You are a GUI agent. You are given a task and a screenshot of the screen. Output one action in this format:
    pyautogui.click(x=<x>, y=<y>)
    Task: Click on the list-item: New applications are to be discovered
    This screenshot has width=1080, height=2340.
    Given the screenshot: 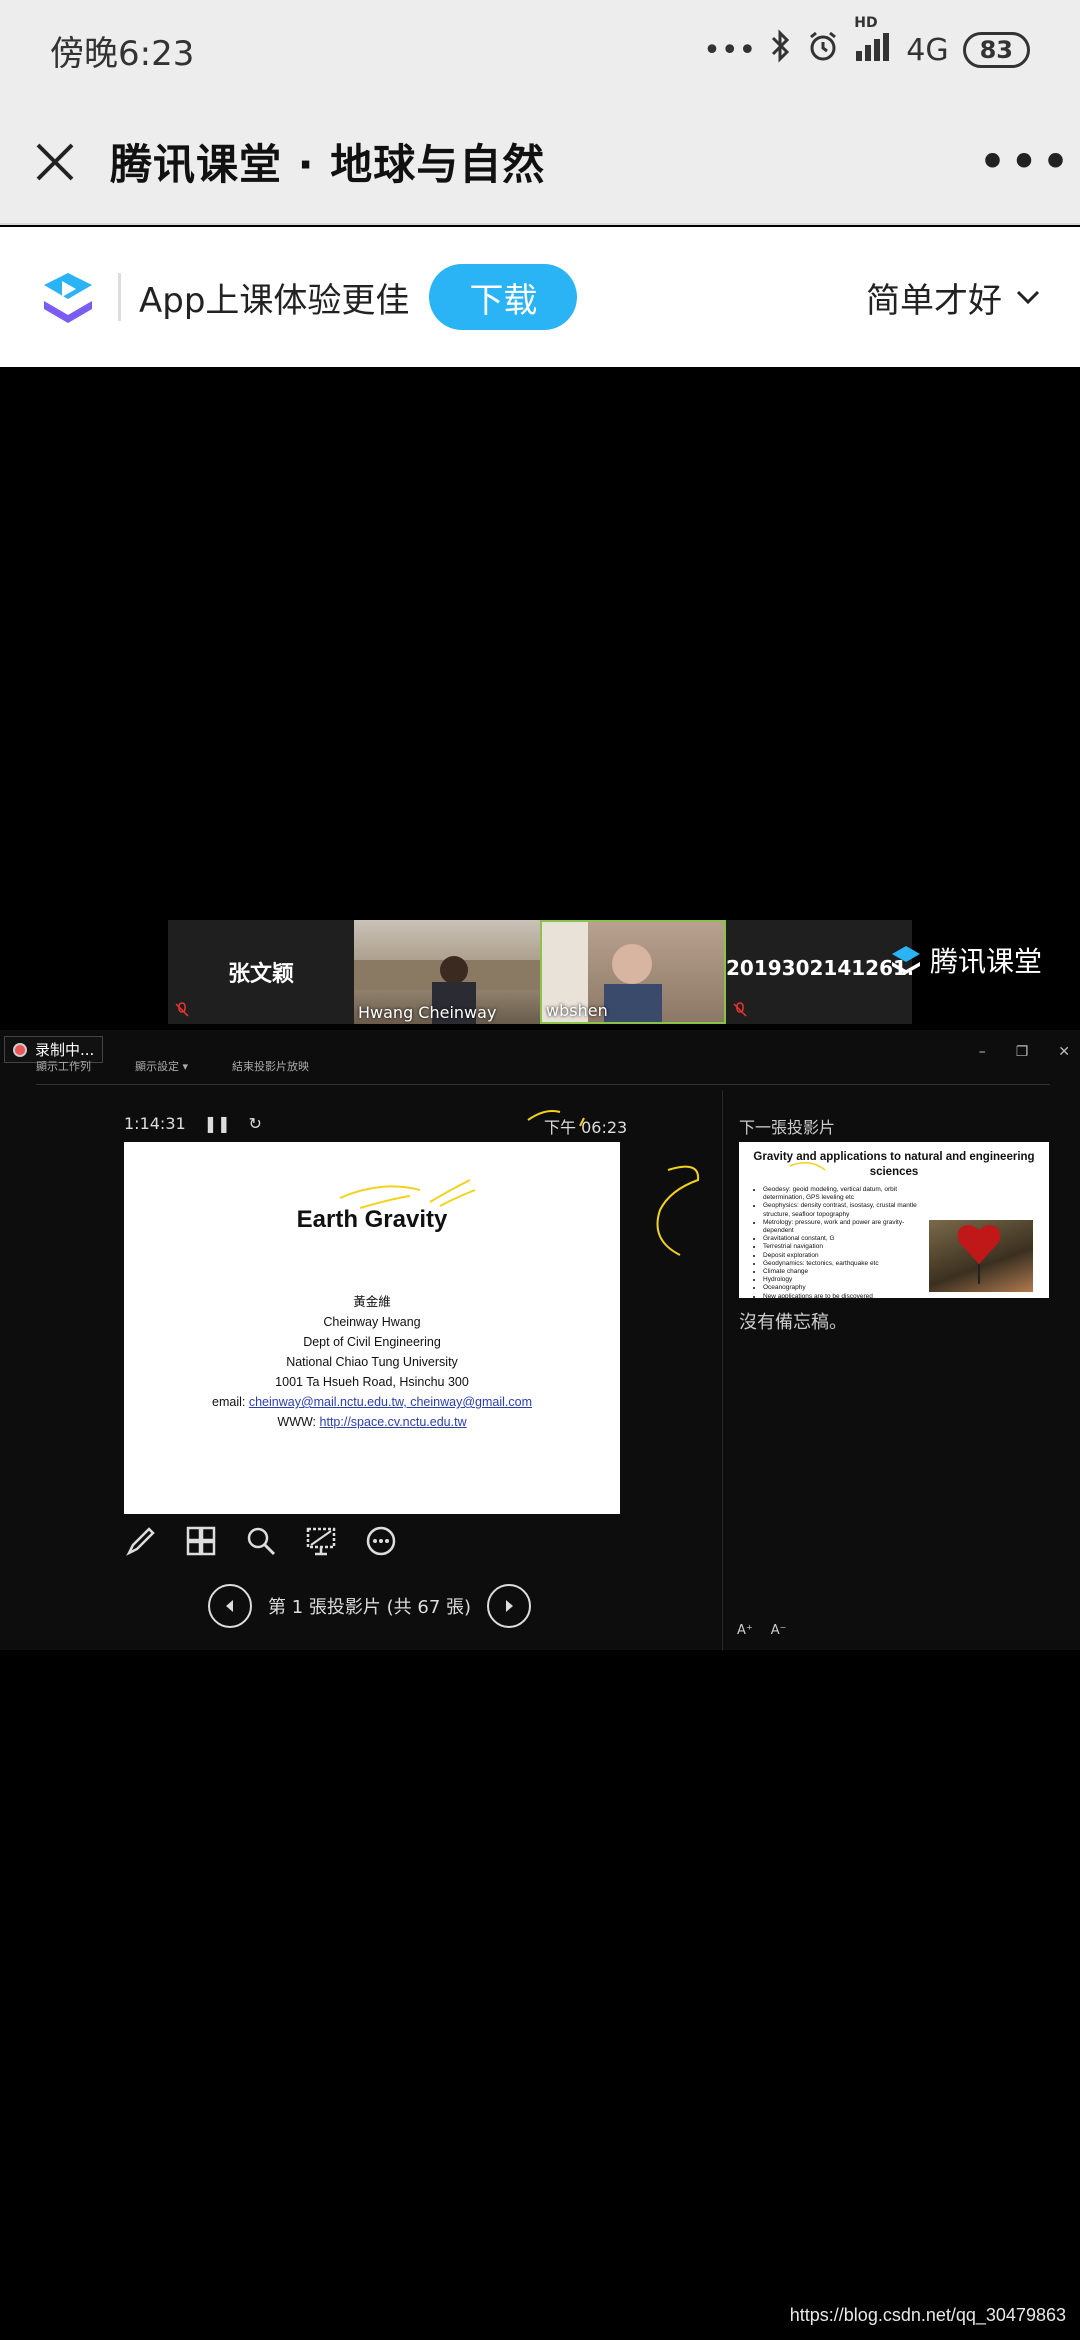 What is the action you would take?
    pyautogui.click(x=844, y=1297)
    